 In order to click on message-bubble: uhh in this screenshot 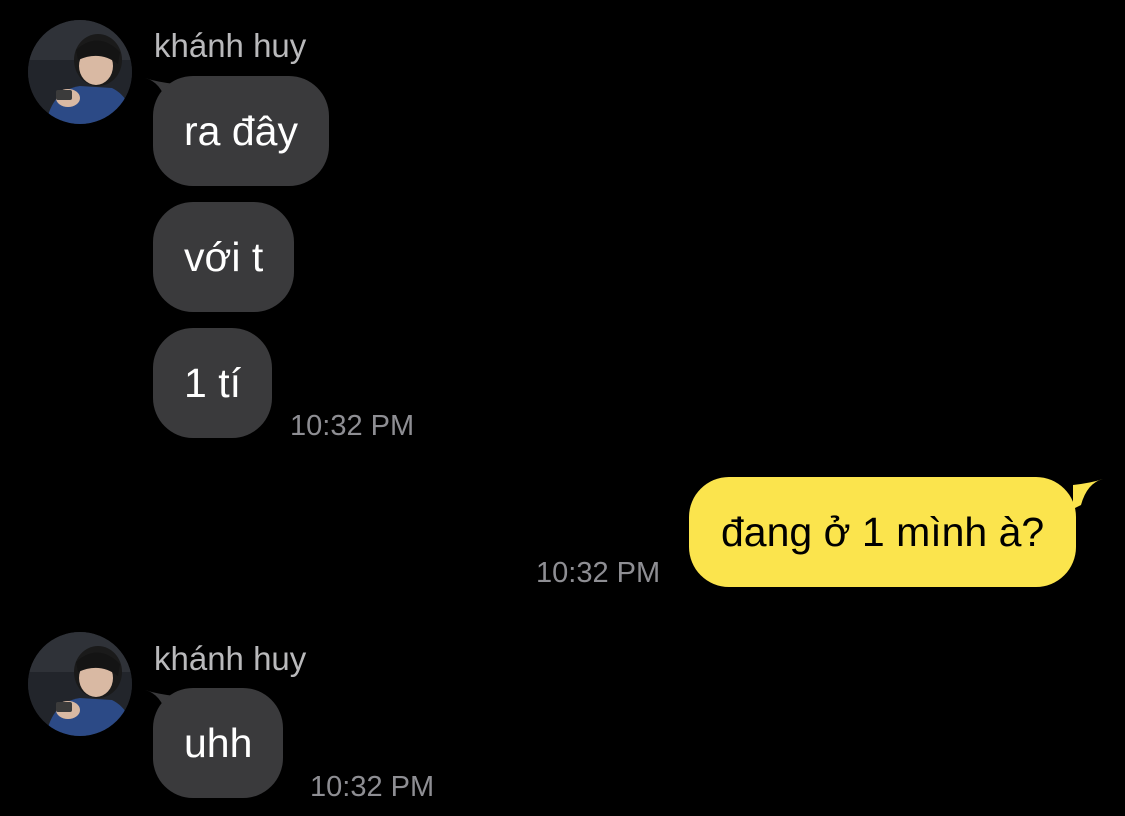, I will do `click(218, 743)`.